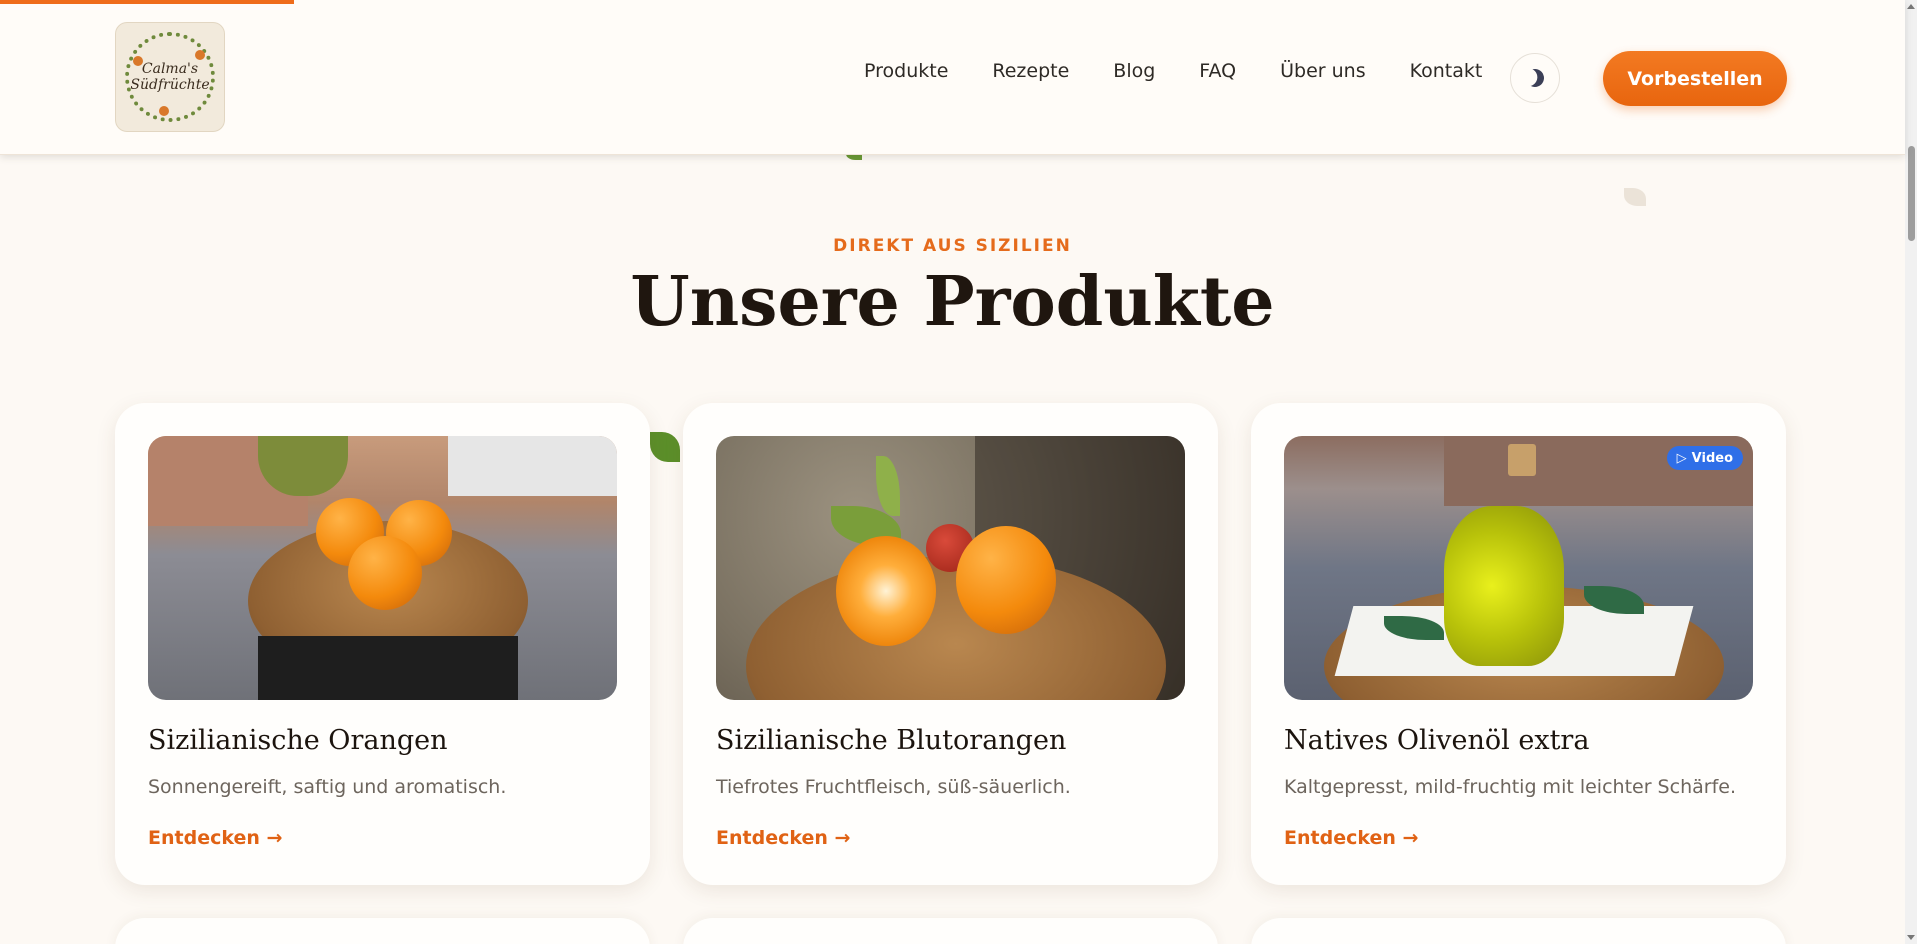  I want to click on product-title: Sizilianische Blutorangen, so click(891, 740).